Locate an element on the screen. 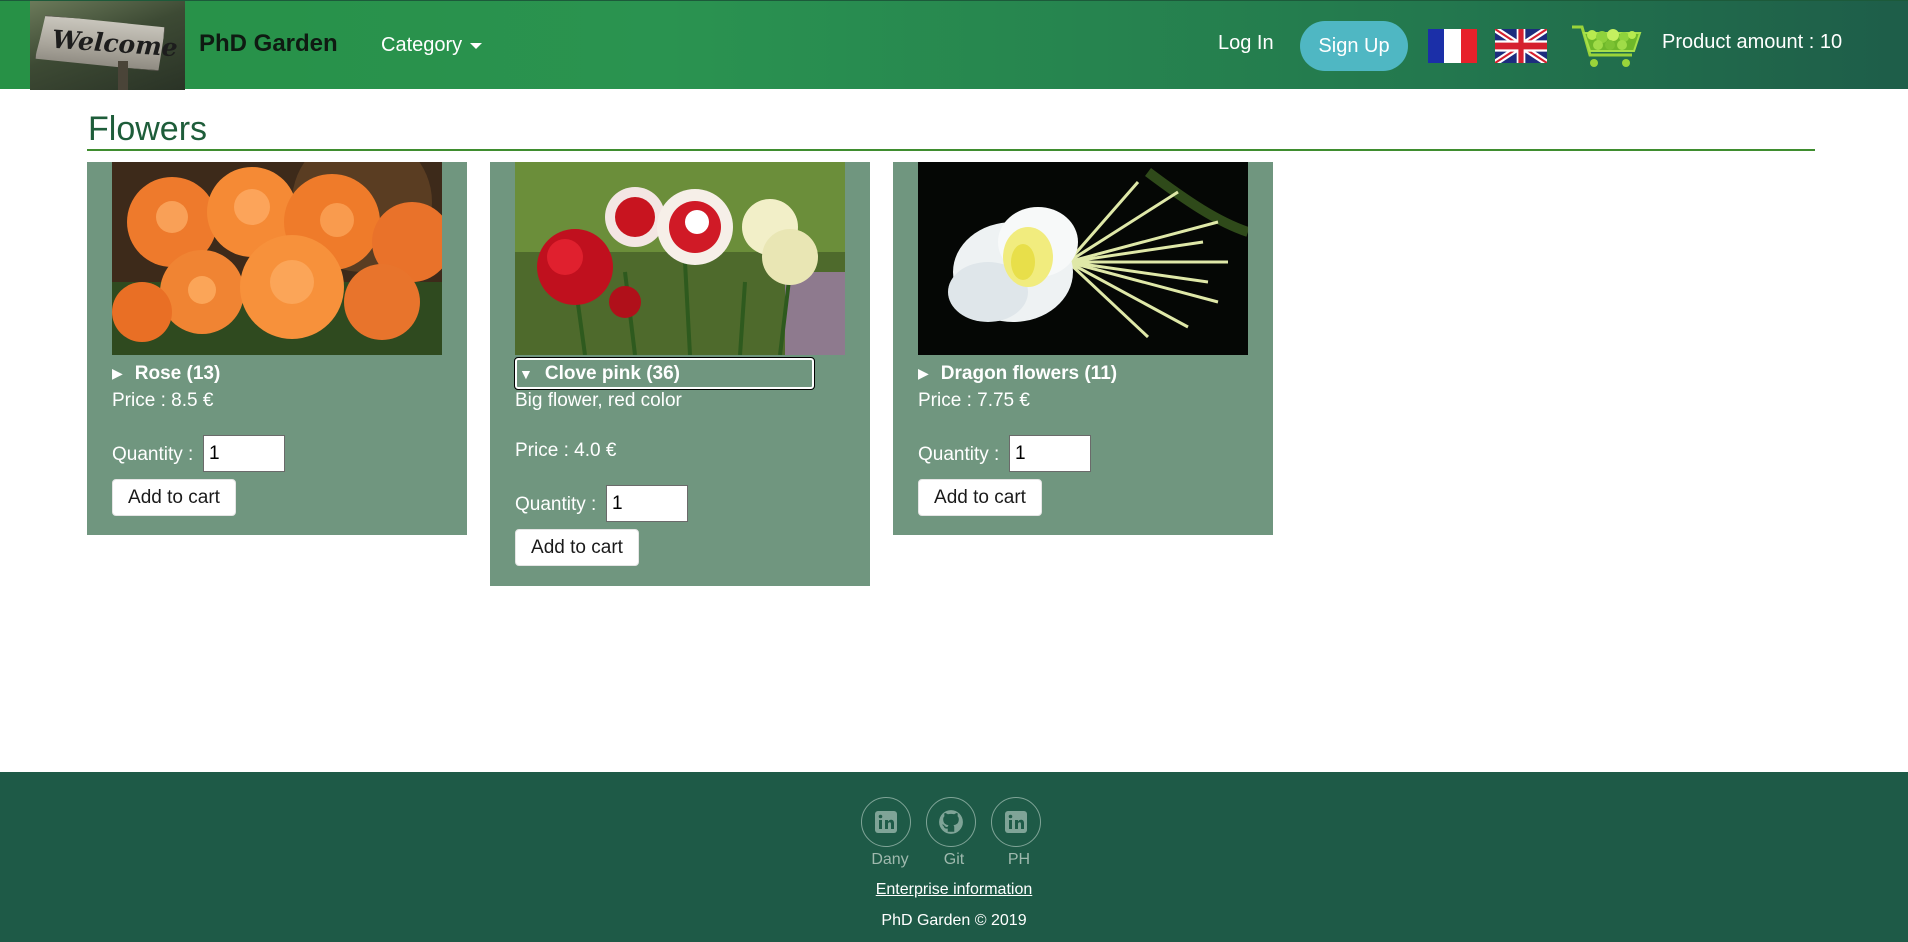 The height and width of the screenshot is (942, 1908). product-name-toggle: ▶ Dragon flowers (11) is located at coordinates (1068, 373).